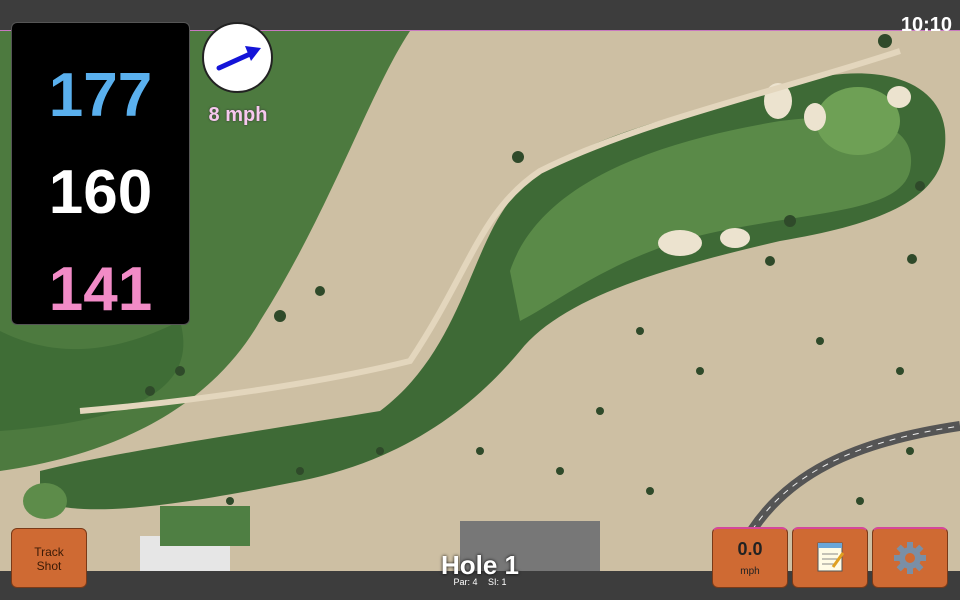 This screenshot has height=600, width=960. I want to click on practice-green, so click(205, 526).